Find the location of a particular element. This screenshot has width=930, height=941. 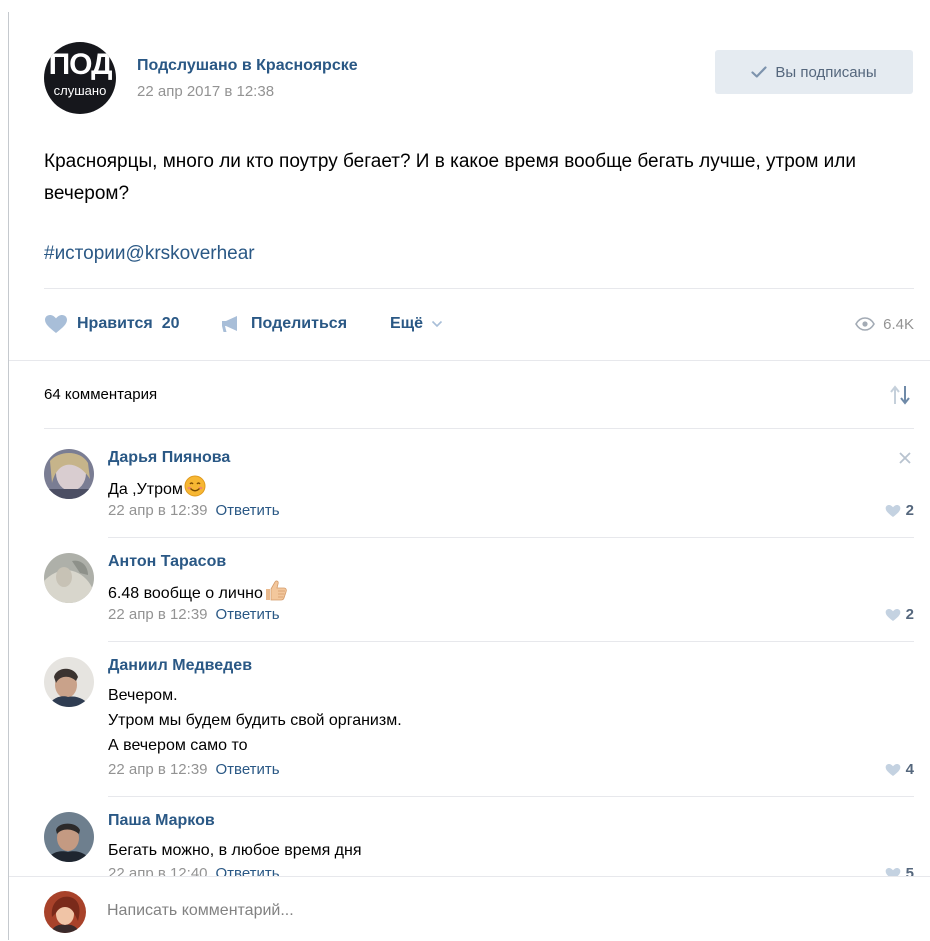

share-label: Поделиться is located at coordinates (299, 323).